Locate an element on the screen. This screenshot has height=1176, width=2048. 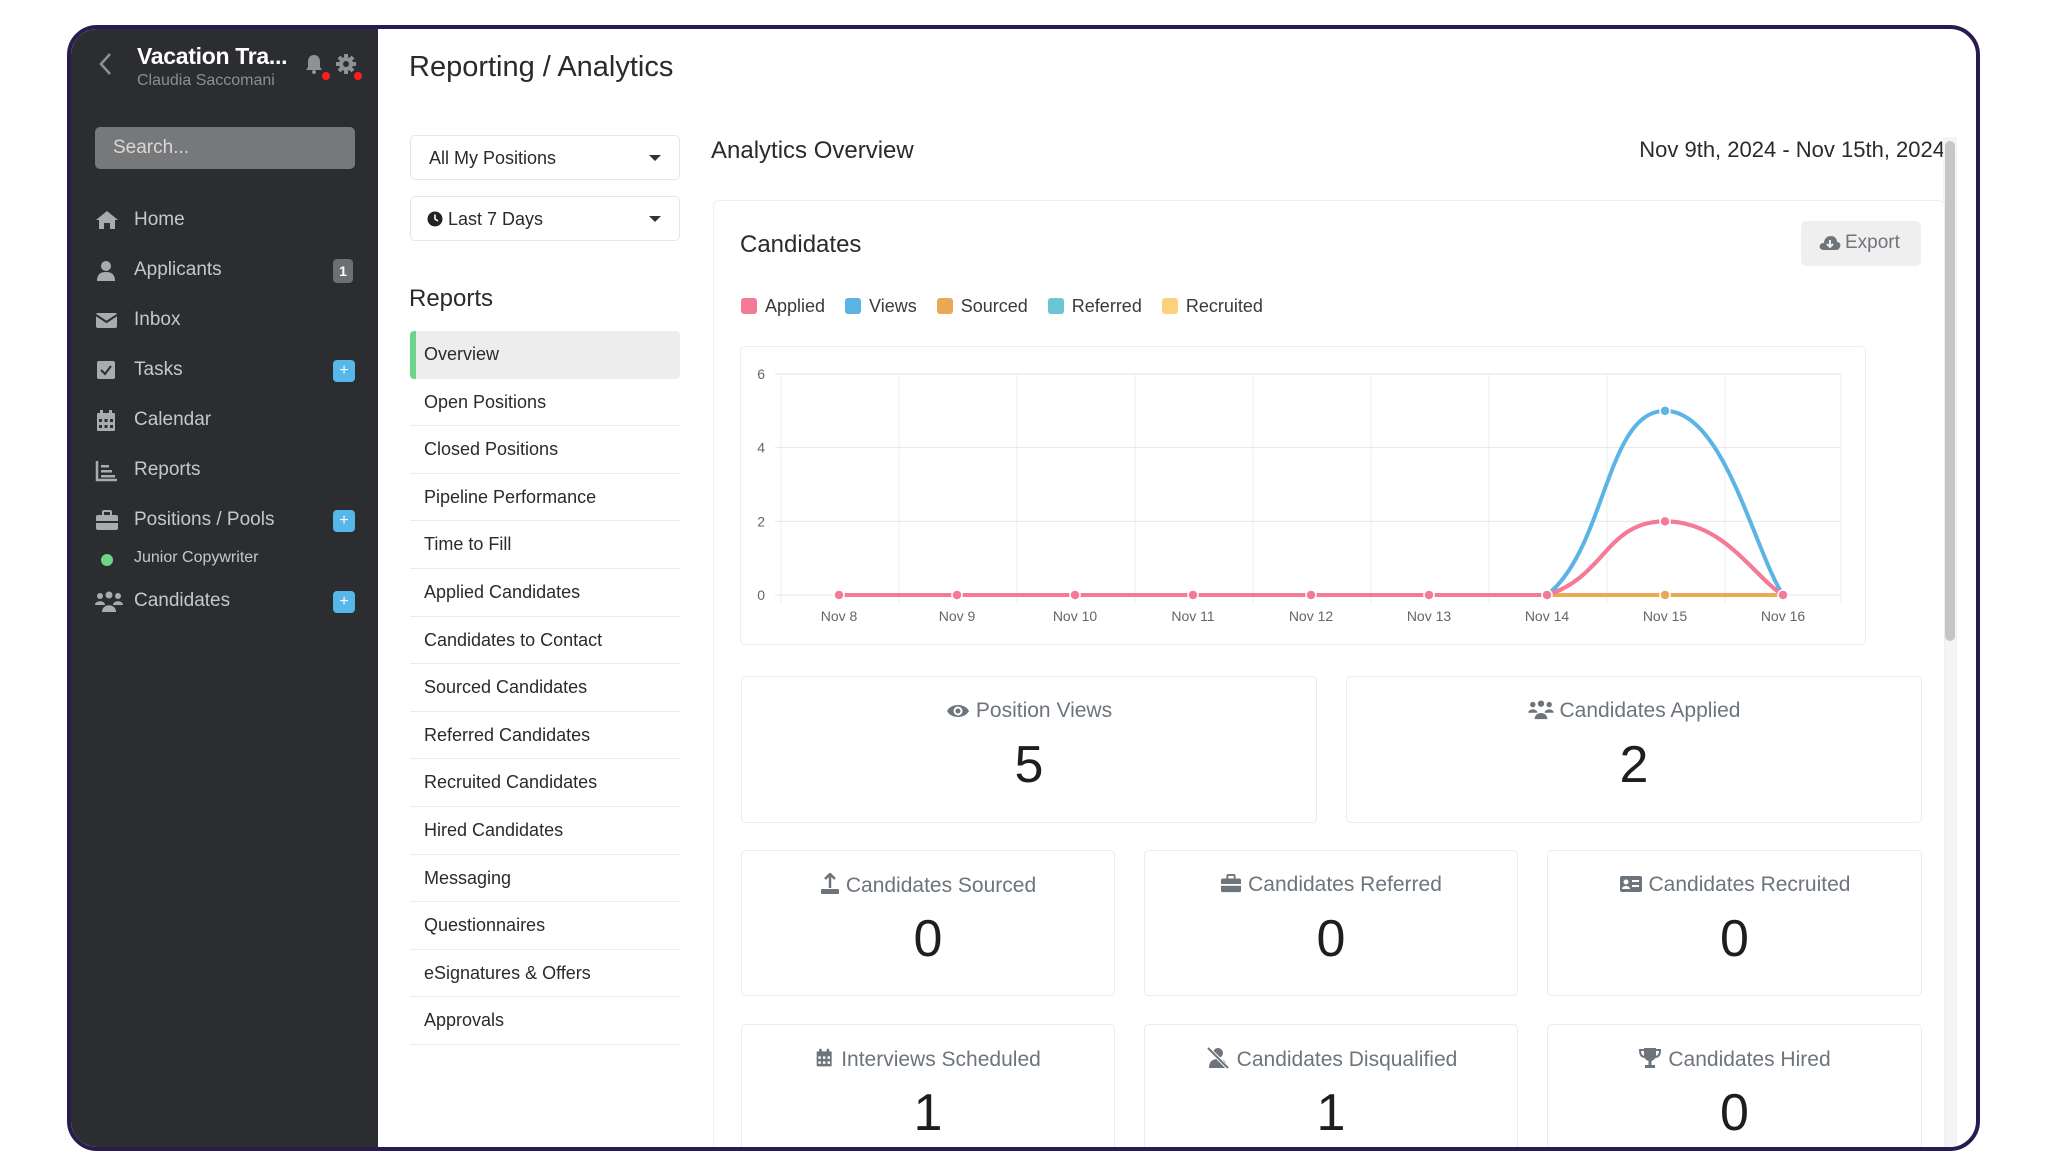
settings-gear-icon is located at coordinates (348, 66).